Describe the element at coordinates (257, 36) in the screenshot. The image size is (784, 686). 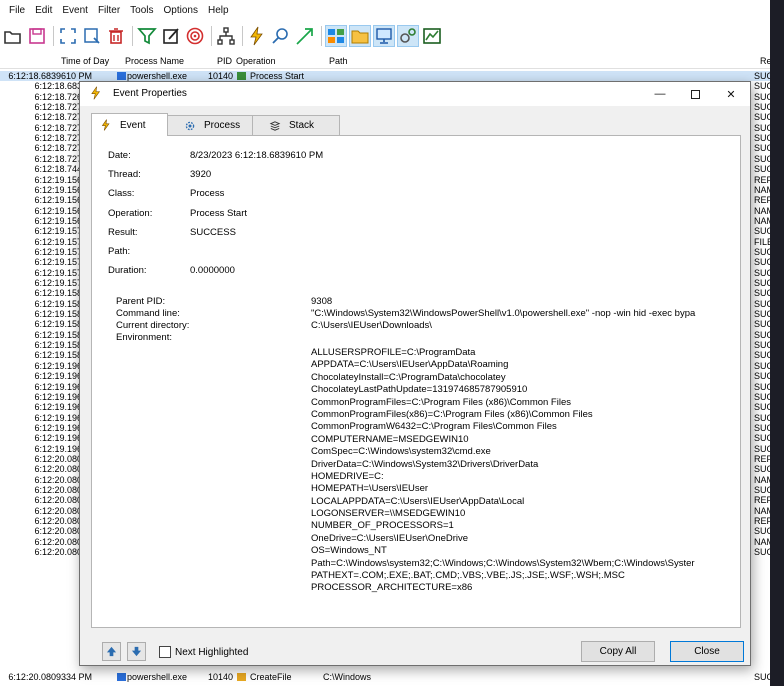
I see `event-properties-button` at that location.